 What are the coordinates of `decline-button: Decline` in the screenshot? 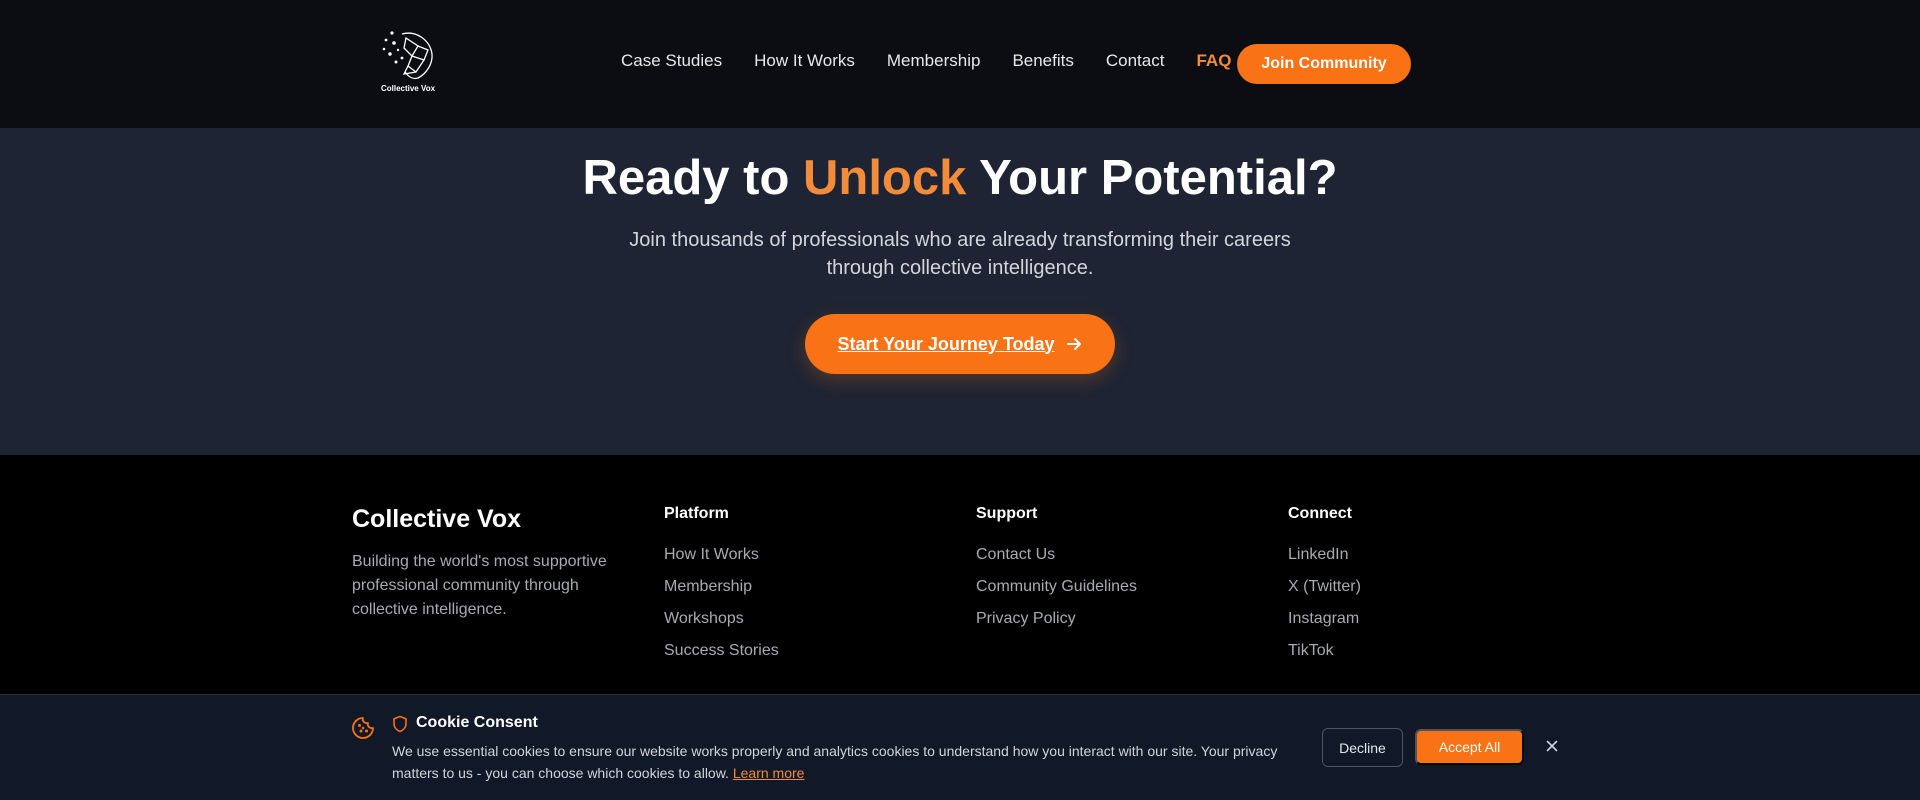 It's located at (1362, 747).